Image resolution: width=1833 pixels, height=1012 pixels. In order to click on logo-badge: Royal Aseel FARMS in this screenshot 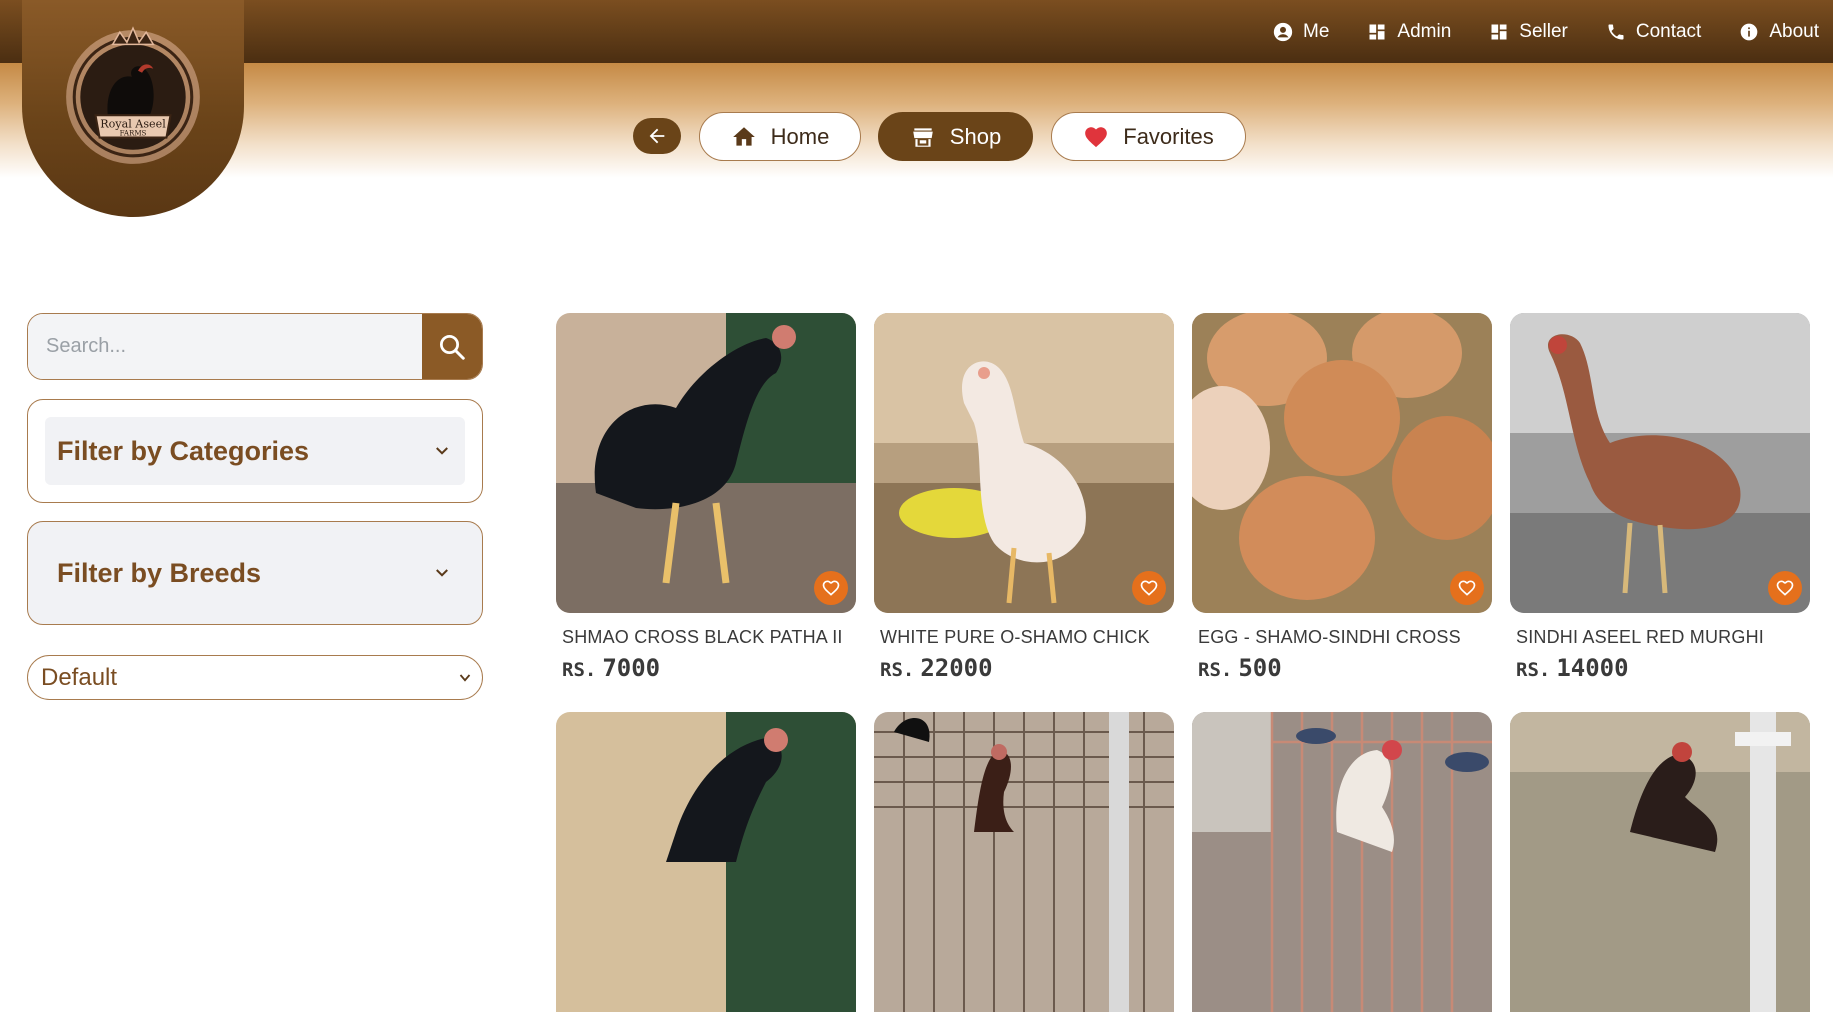, I will do `click(133, 108)`.